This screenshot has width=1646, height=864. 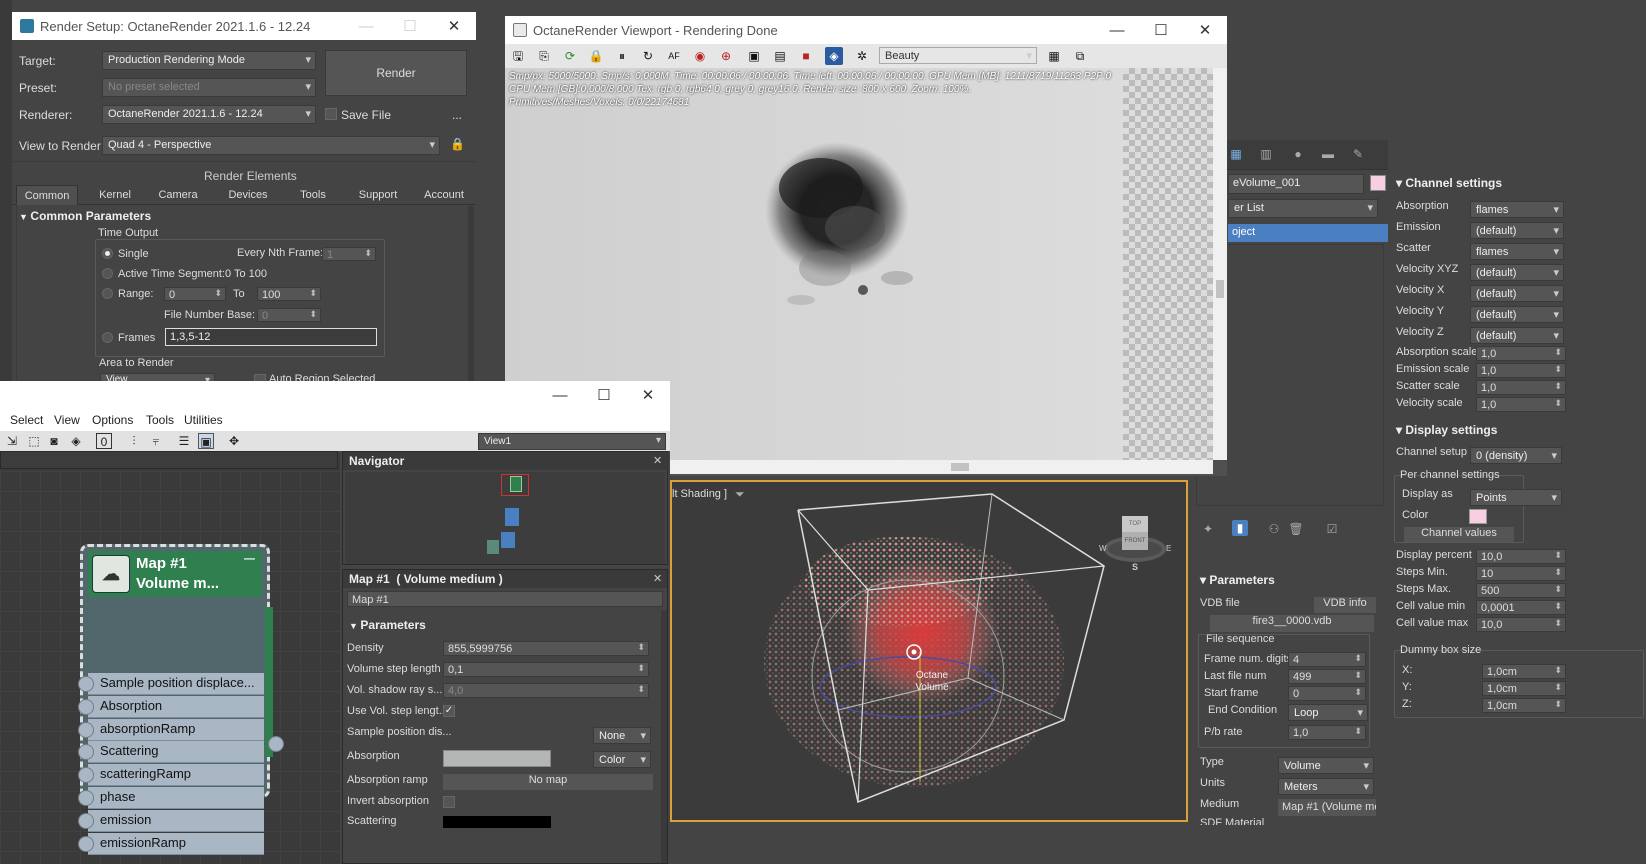 I want to click on compare-icon: ⧉, so click(x=1080, y=56).